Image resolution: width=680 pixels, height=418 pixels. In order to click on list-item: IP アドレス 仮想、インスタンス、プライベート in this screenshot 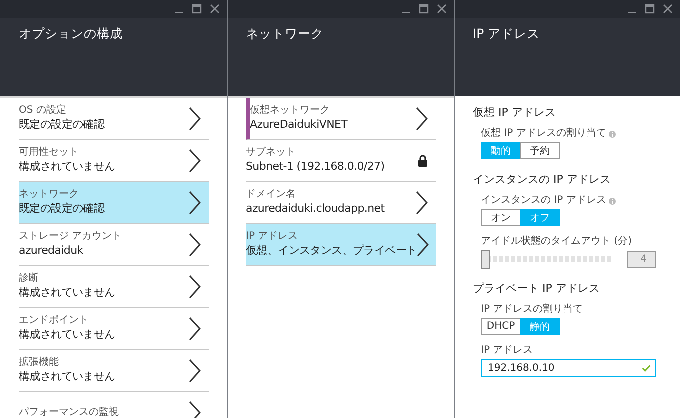, I will do `click(341, 245)`.